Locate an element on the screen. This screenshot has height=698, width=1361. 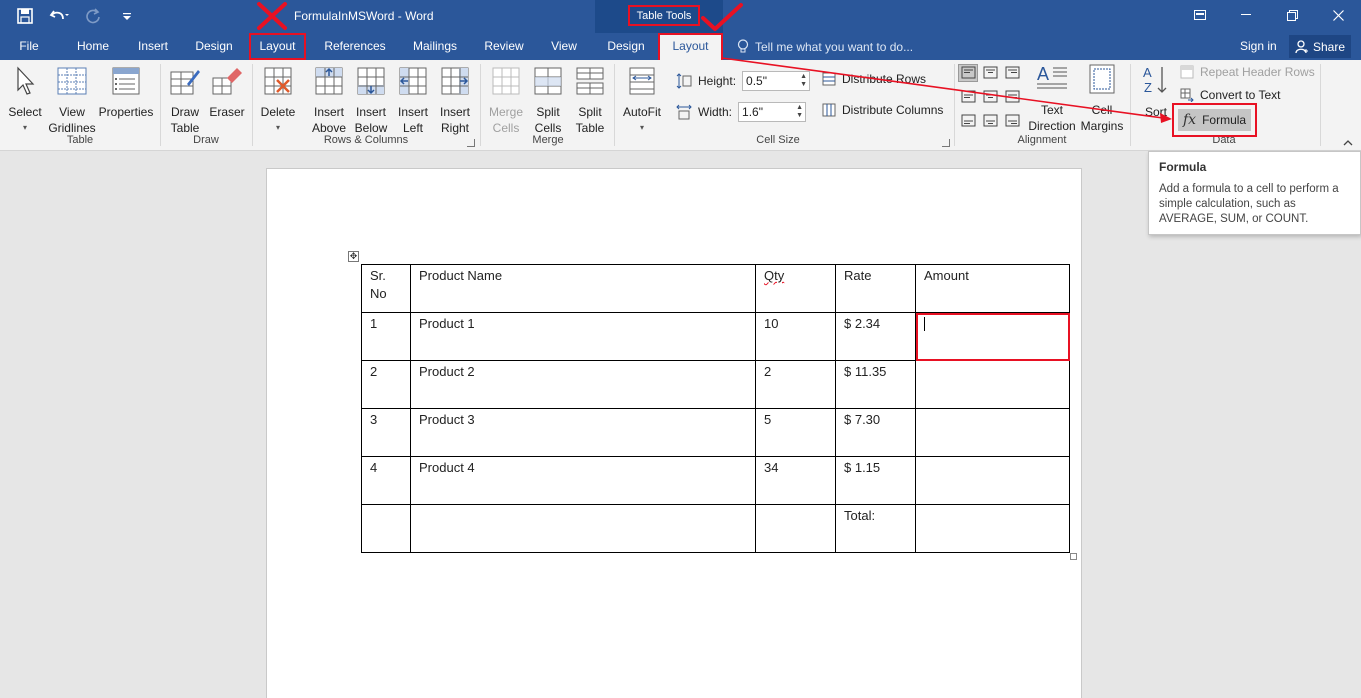
table-cell: $ 11.35 is located at coordinates (875, 384).